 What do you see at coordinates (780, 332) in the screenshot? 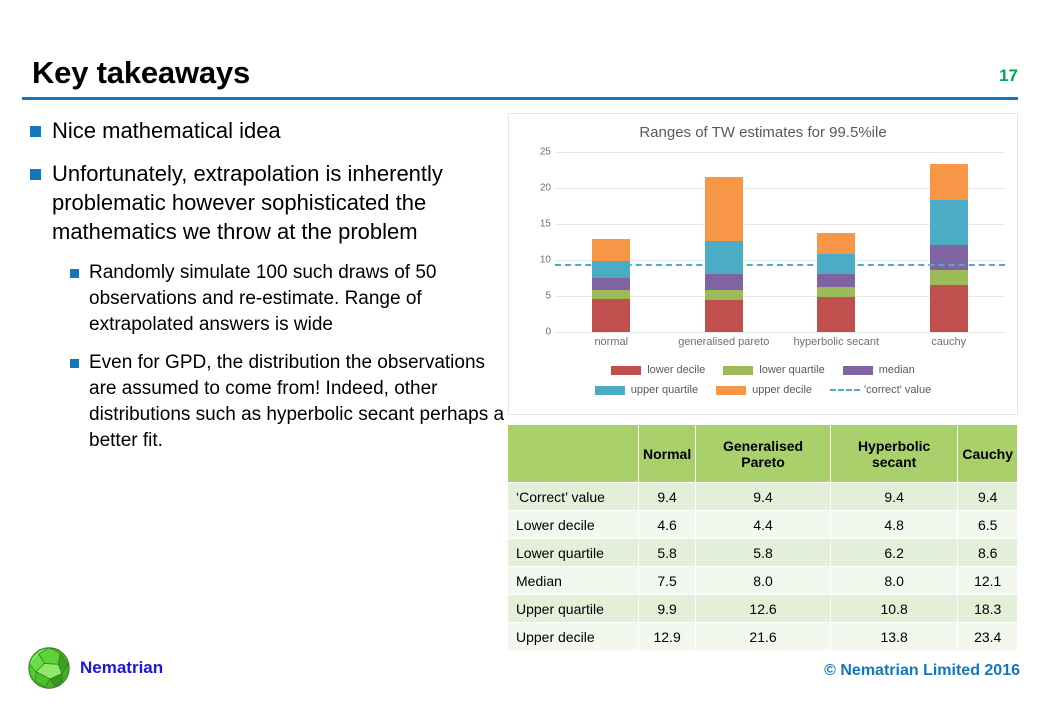
I see `gridline` at bounding box center [780, 332].